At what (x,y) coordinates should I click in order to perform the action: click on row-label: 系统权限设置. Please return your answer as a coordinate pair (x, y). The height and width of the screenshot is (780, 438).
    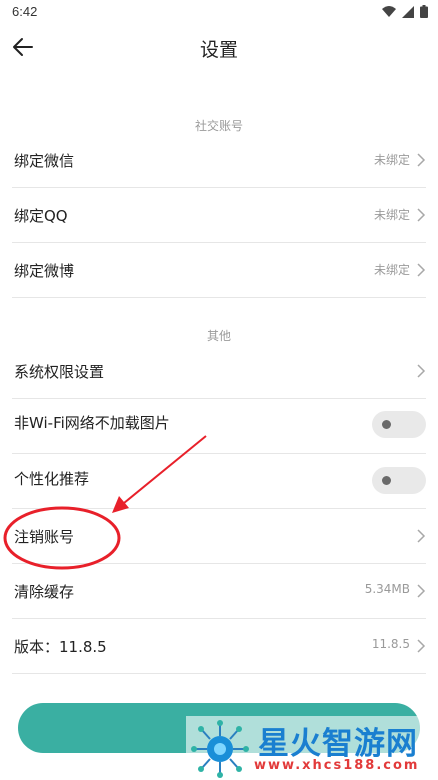
    Looking at the image, I should click on (59, 372).